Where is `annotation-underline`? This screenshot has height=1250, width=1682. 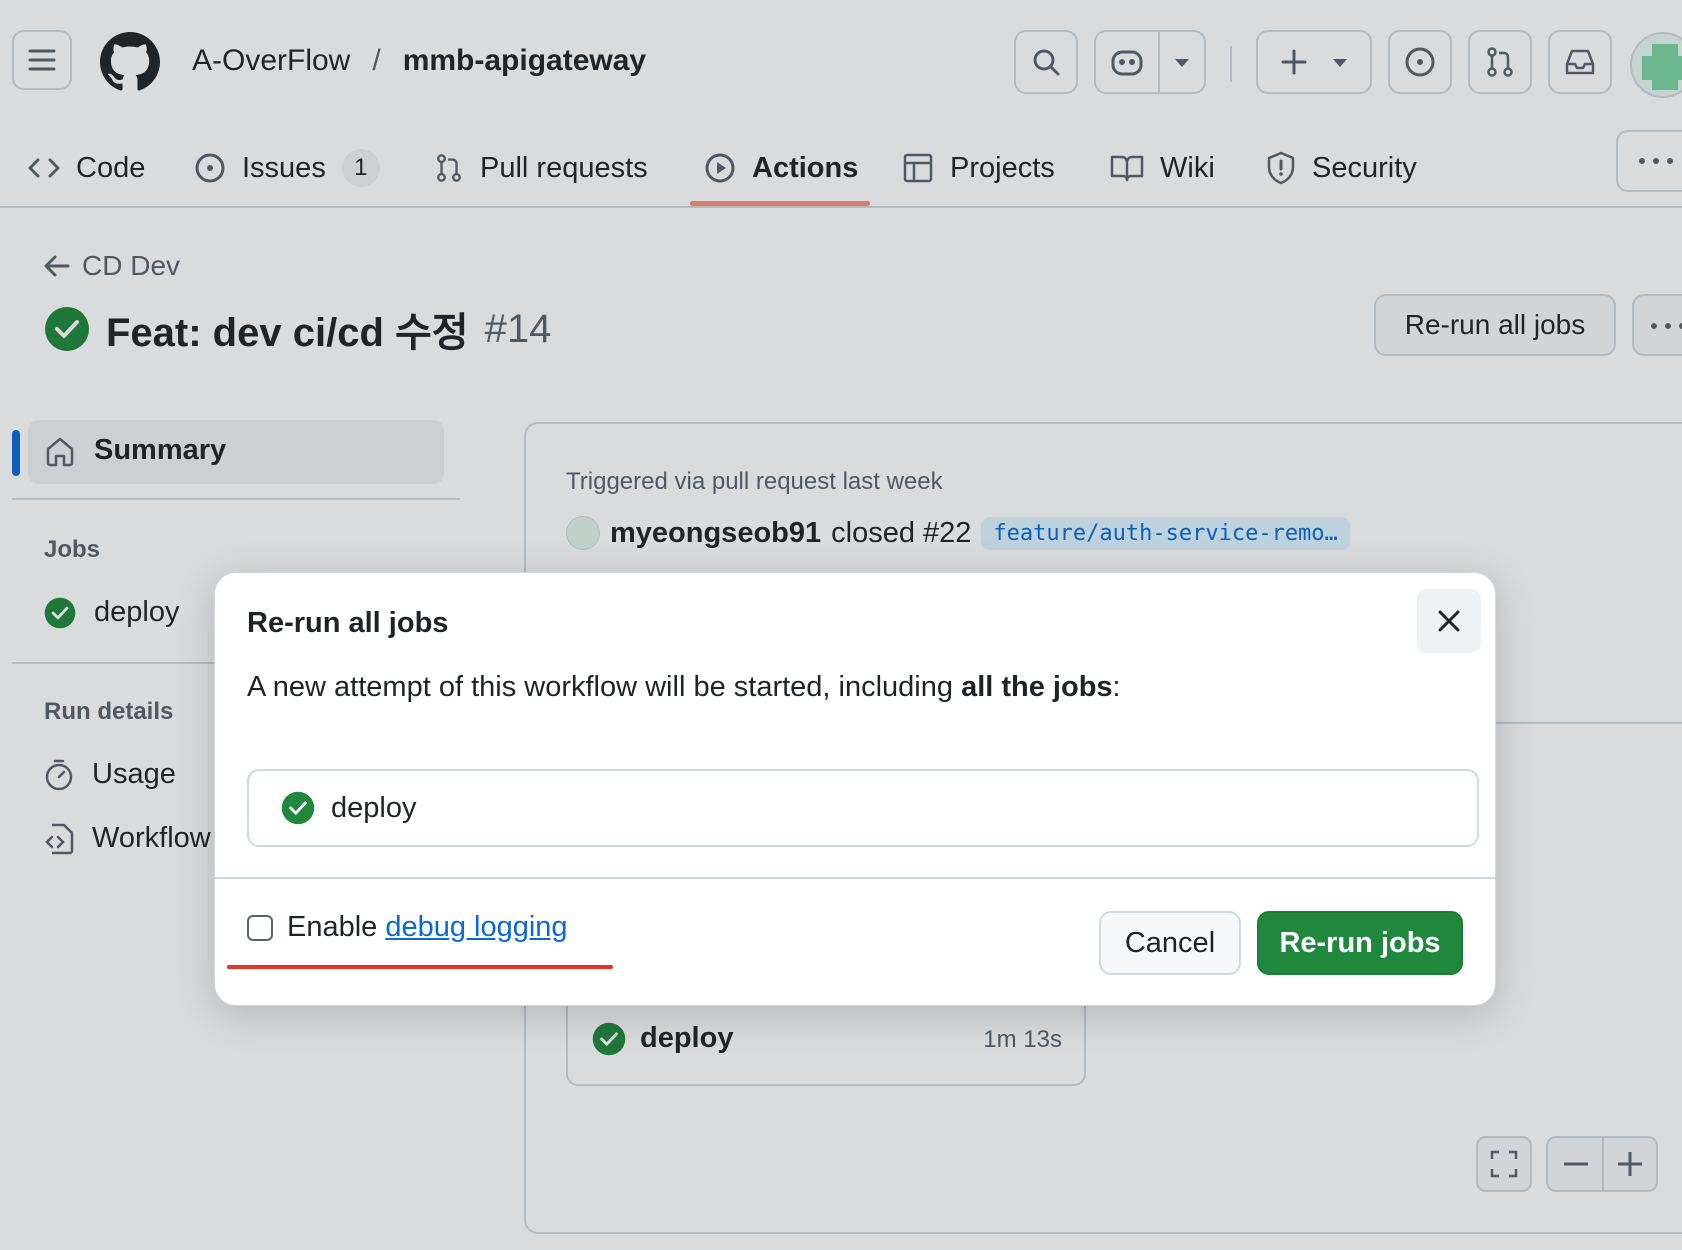
annotation-underline is located at coordinates (420, 967).